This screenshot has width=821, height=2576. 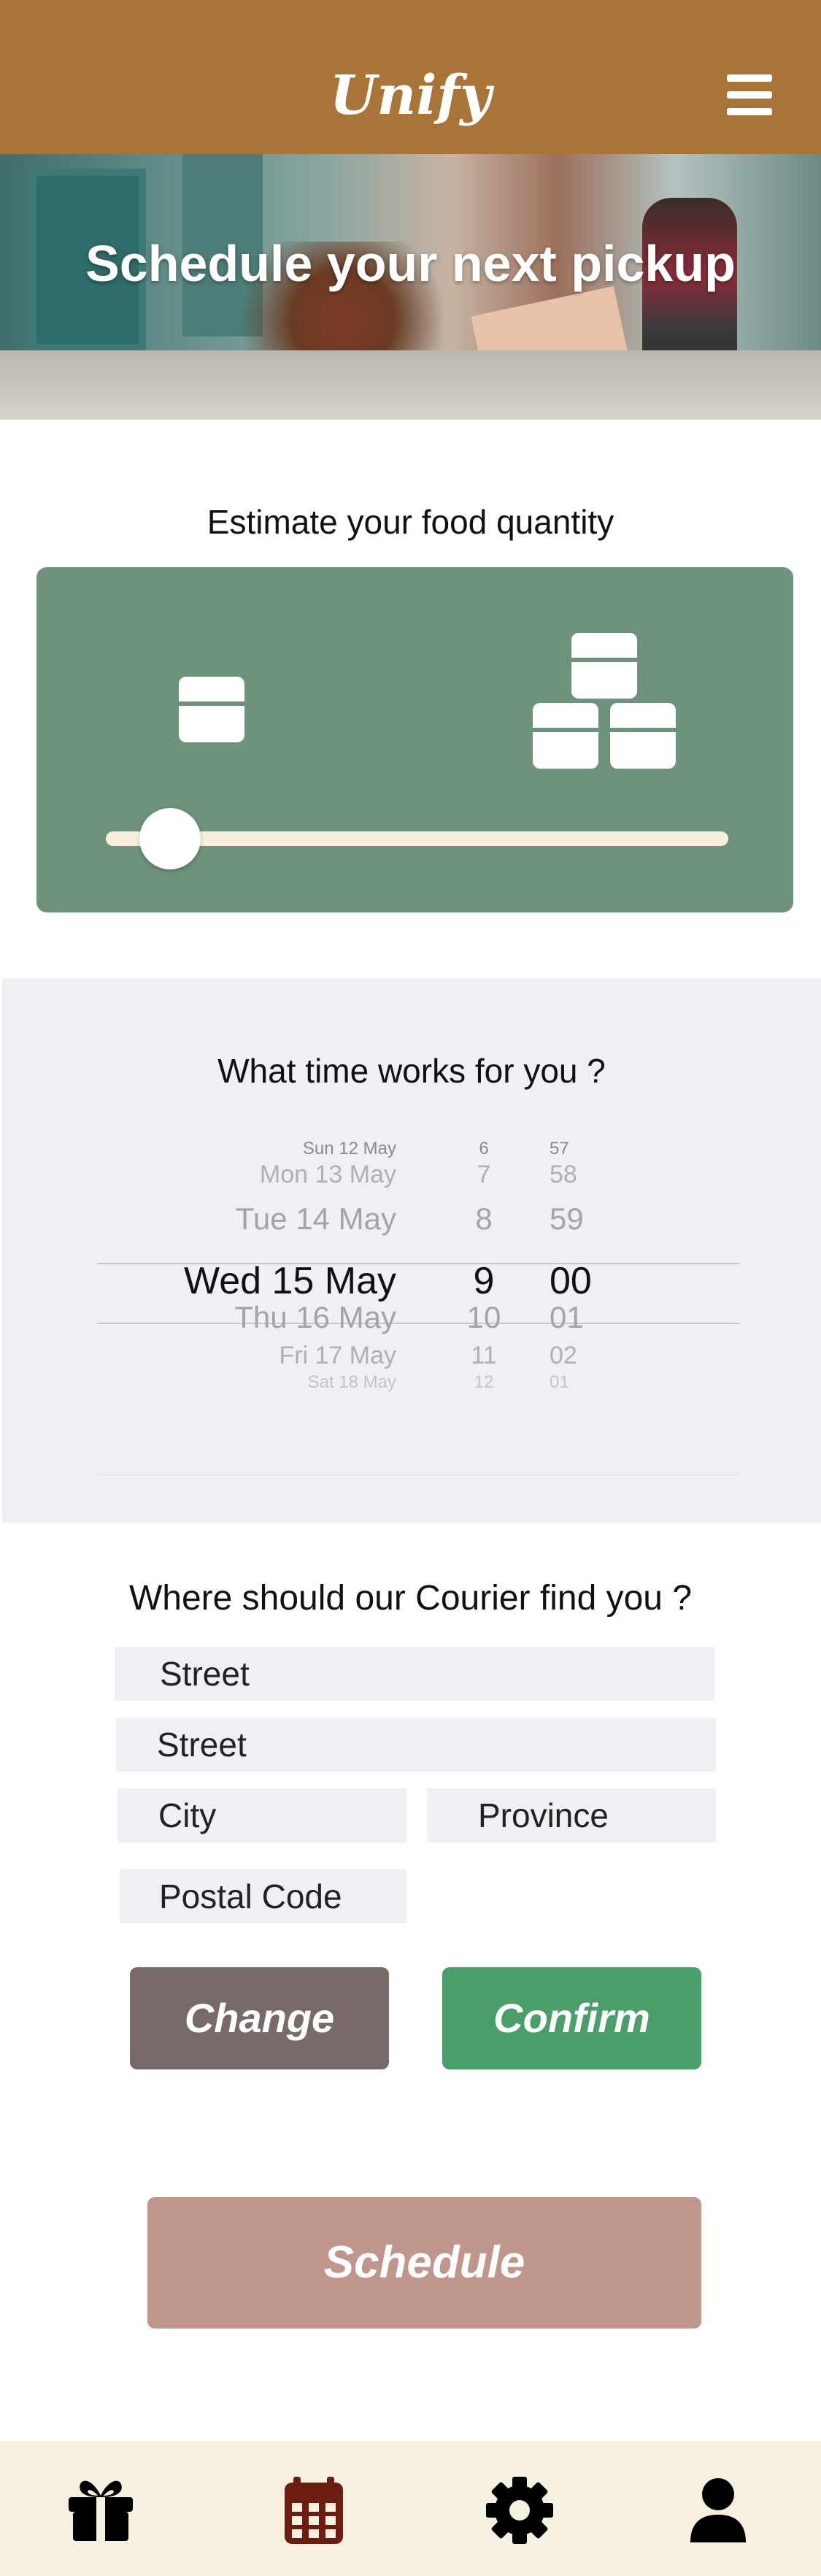 I want to click on quantity-card, so click(x=414, y=739).